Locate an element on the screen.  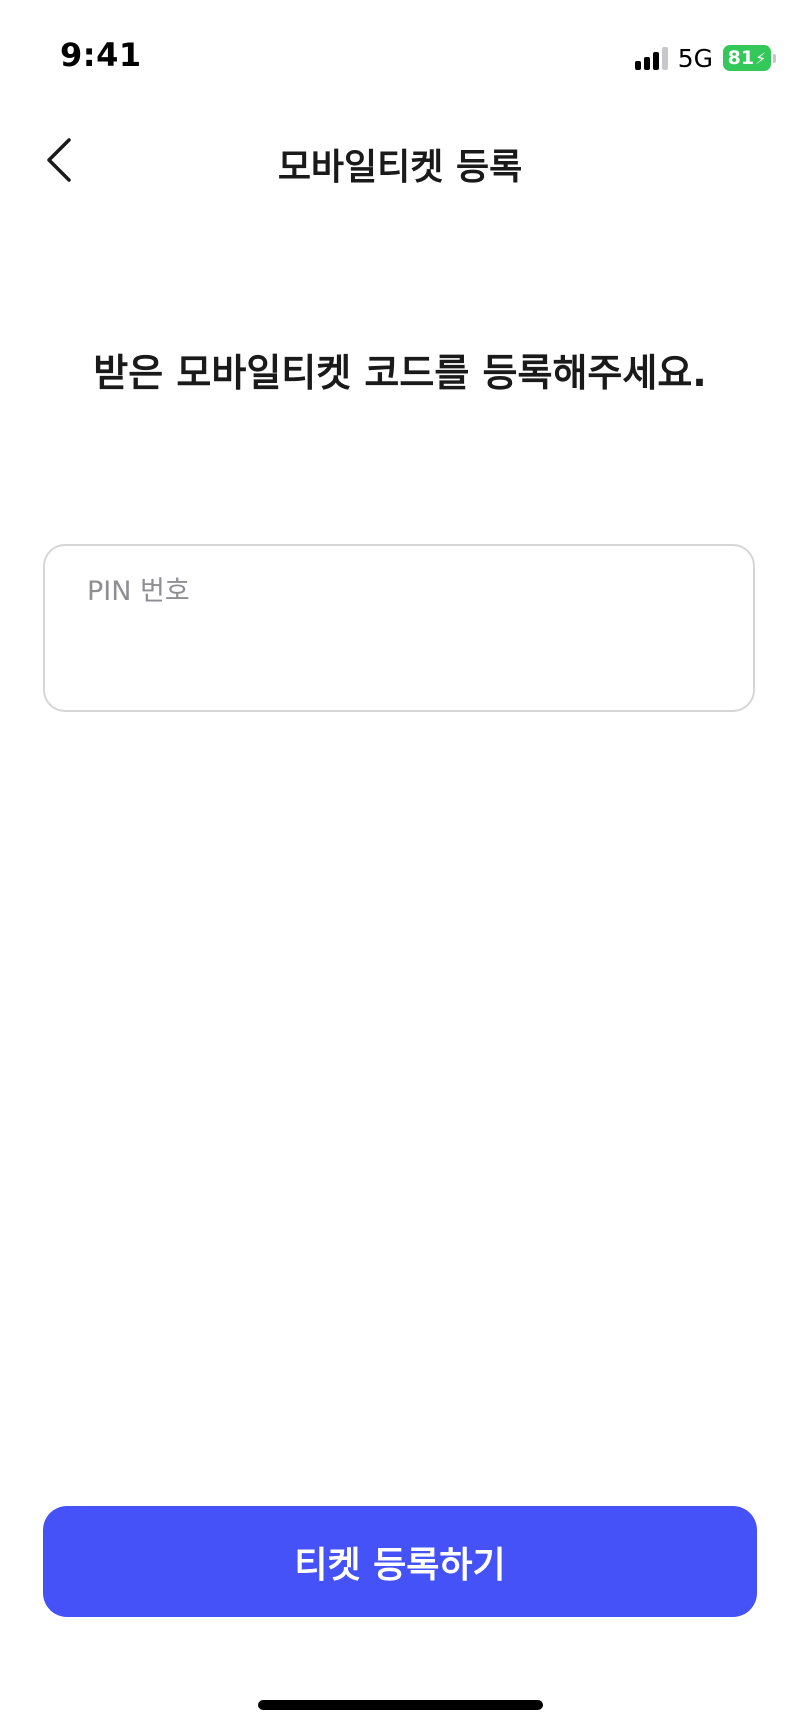
instruction-heading: 받은 모바일티켓 코드를 등록해주세요. is located at coordinates (400, 373).